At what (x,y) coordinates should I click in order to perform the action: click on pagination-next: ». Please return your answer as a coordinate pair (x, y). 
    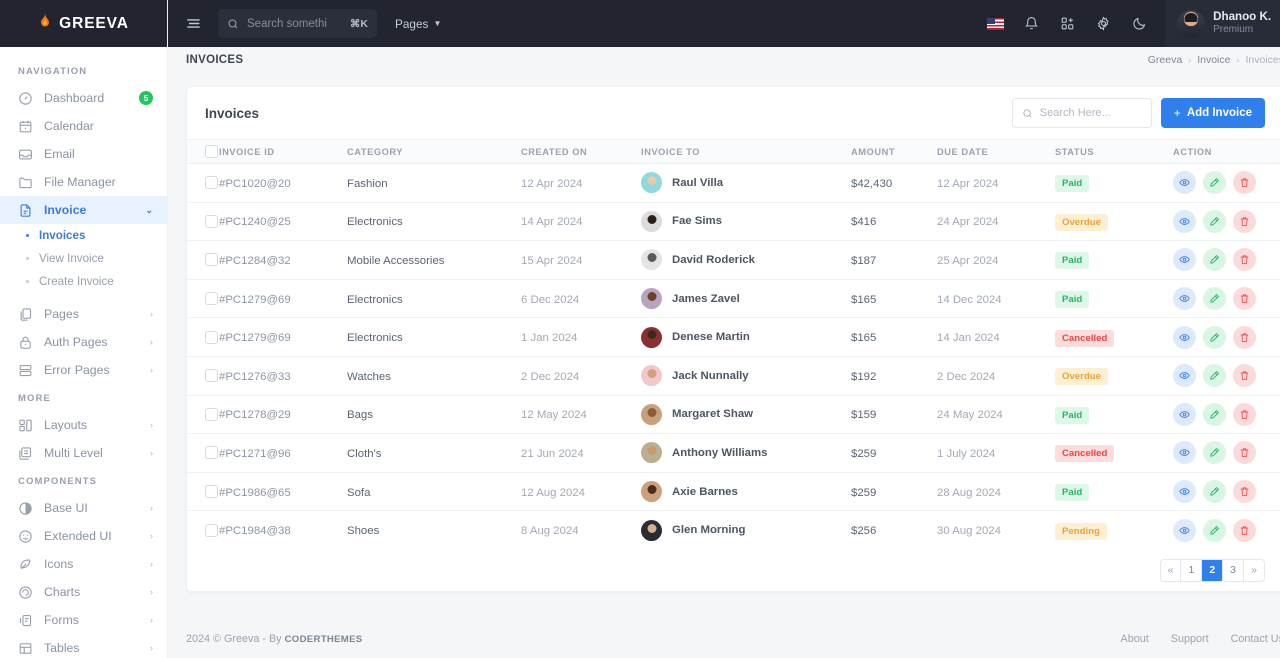
    Looking at the image, I should click on (1254, 570).